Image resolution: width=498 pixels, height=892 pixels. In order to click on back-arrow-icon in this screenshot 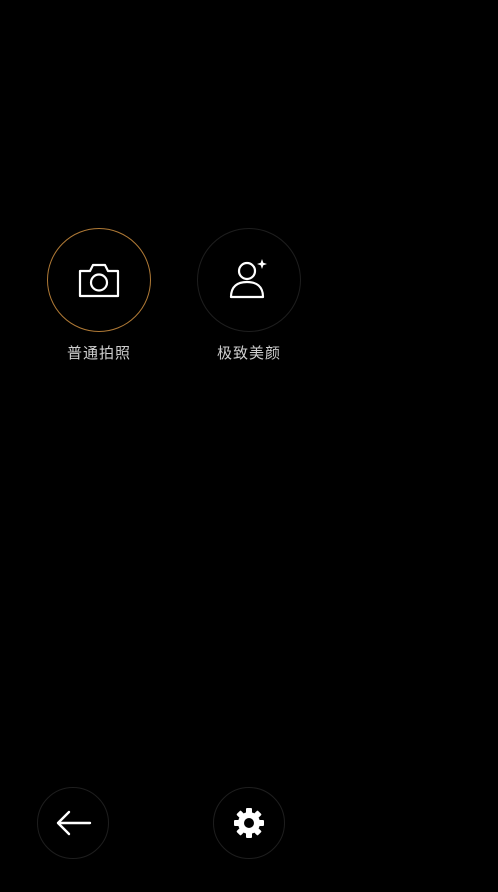, I will do `click(74, 823)`.